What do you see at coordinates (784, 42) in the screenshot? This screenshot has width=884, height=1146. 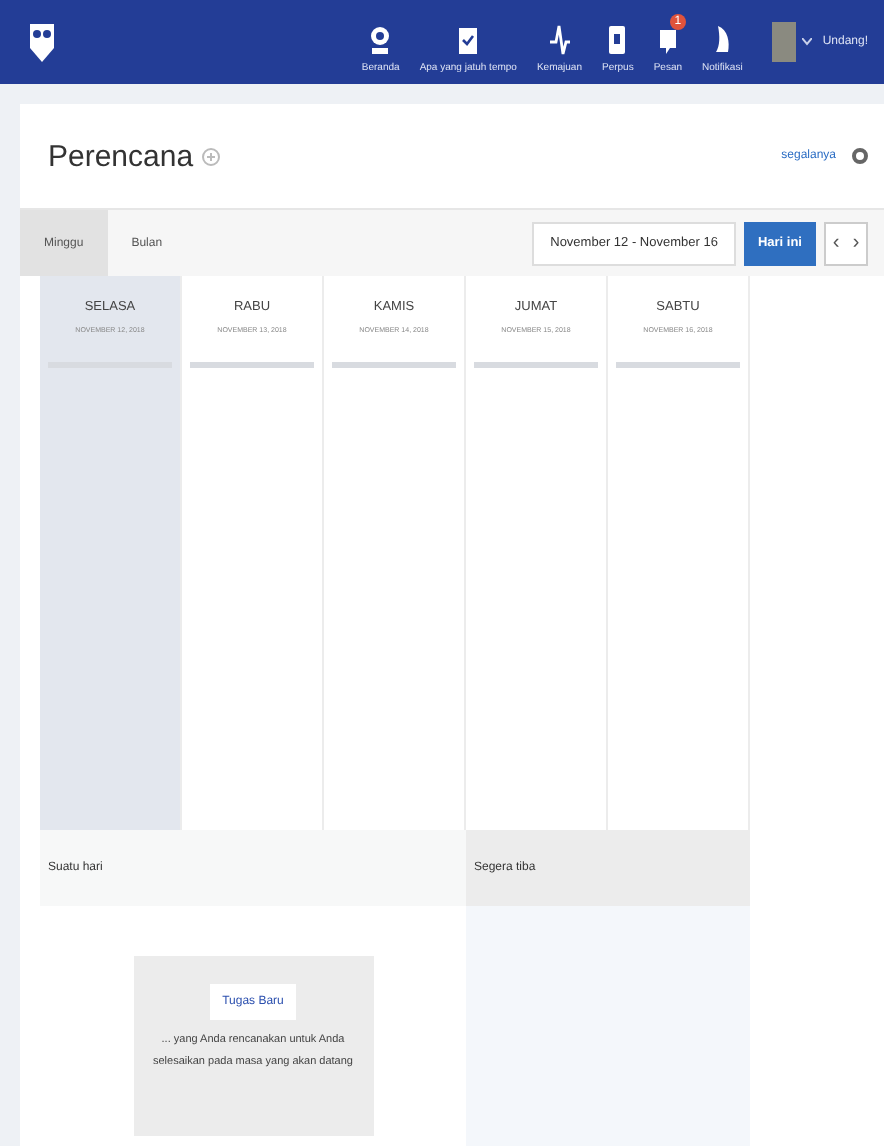 I see `user-avatar` at bounding box center [784, 42].